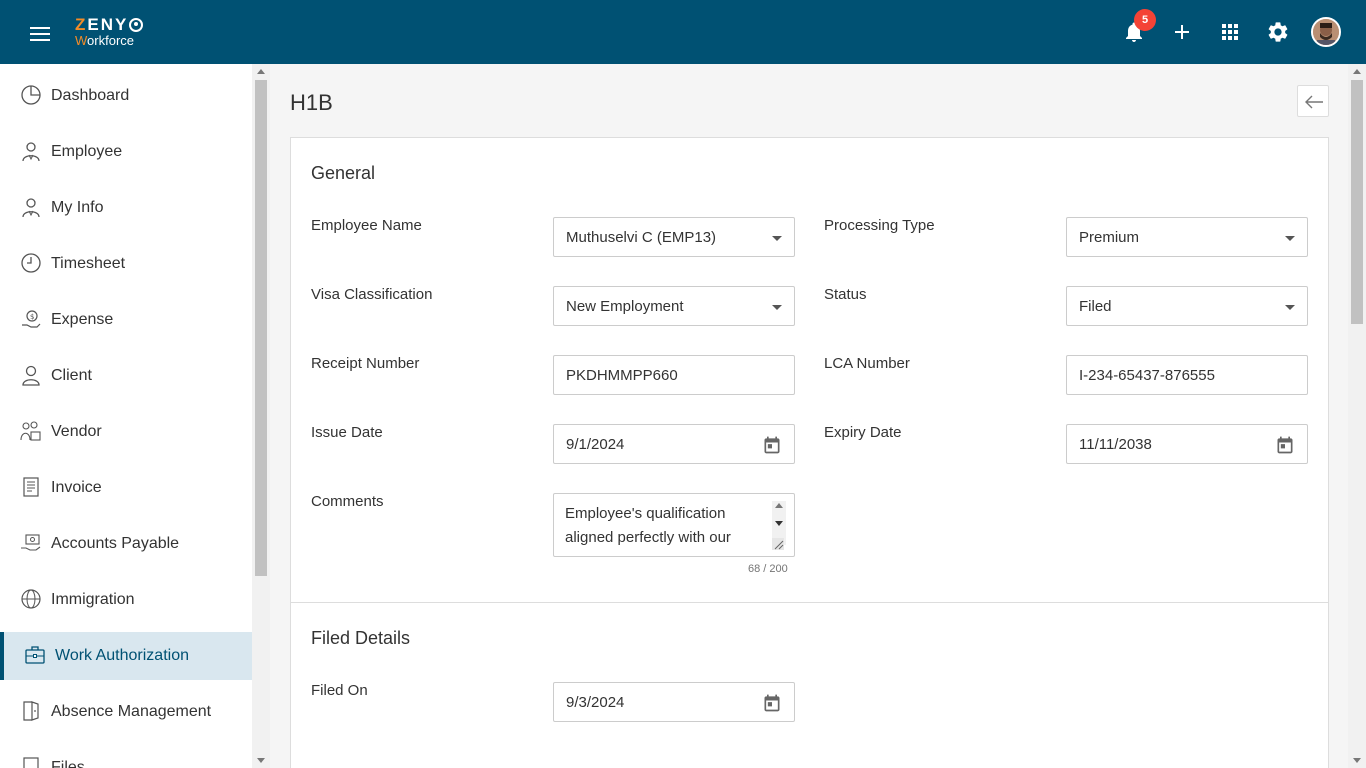 This screenshot has width=1366, height=768. What do you see at coordinates (347, 501) in the screenshot?
I see `comments-label: Comments` at bounding box center [347, 501].